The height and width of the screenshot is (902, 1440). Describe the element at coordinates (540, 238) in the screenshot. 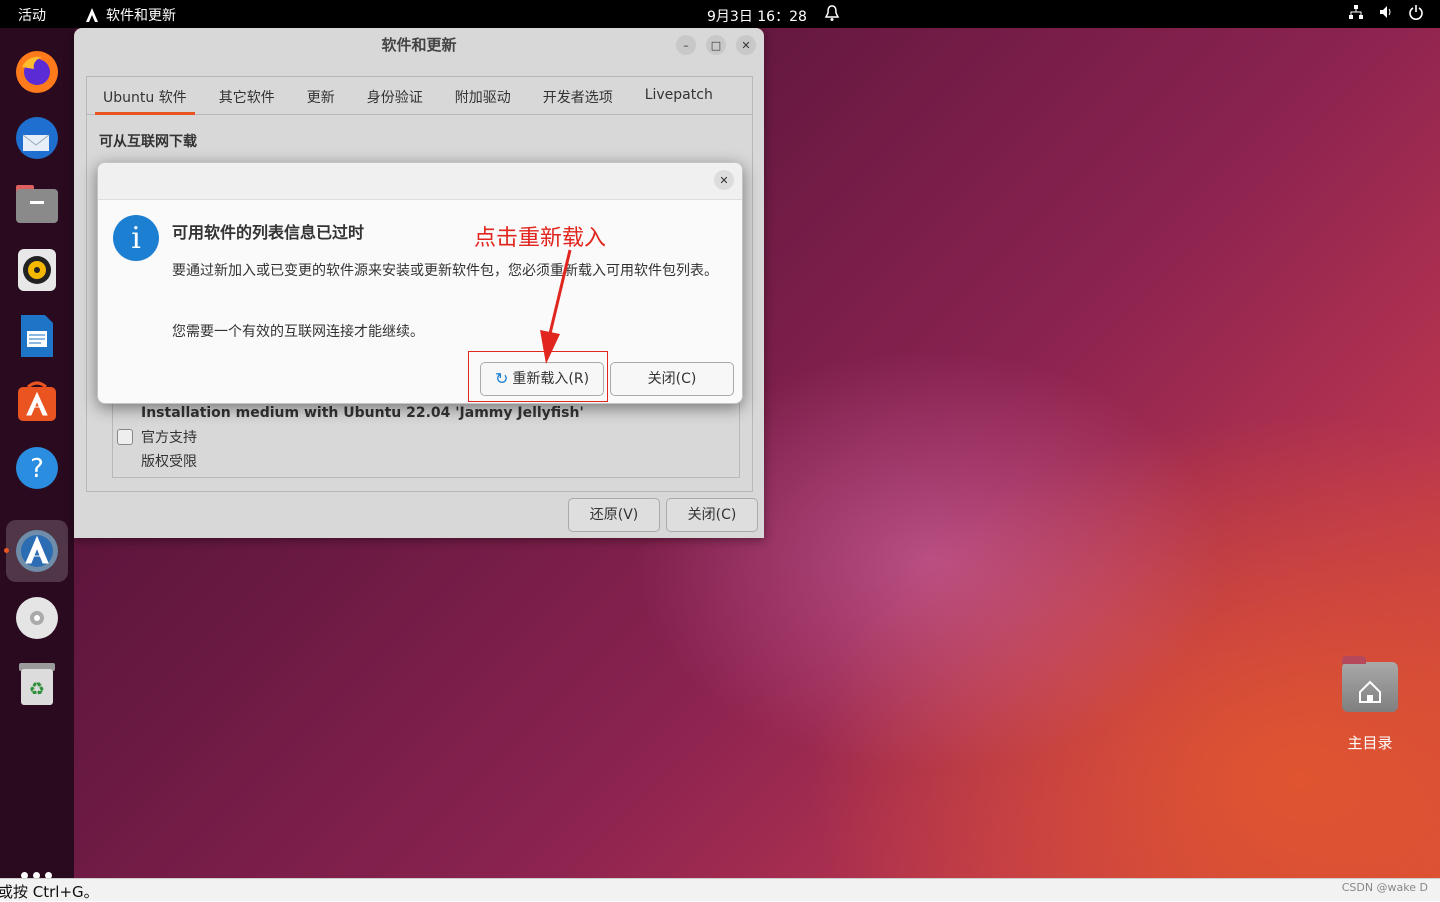

I see `annotation-text: 点击重新载入` at that location.